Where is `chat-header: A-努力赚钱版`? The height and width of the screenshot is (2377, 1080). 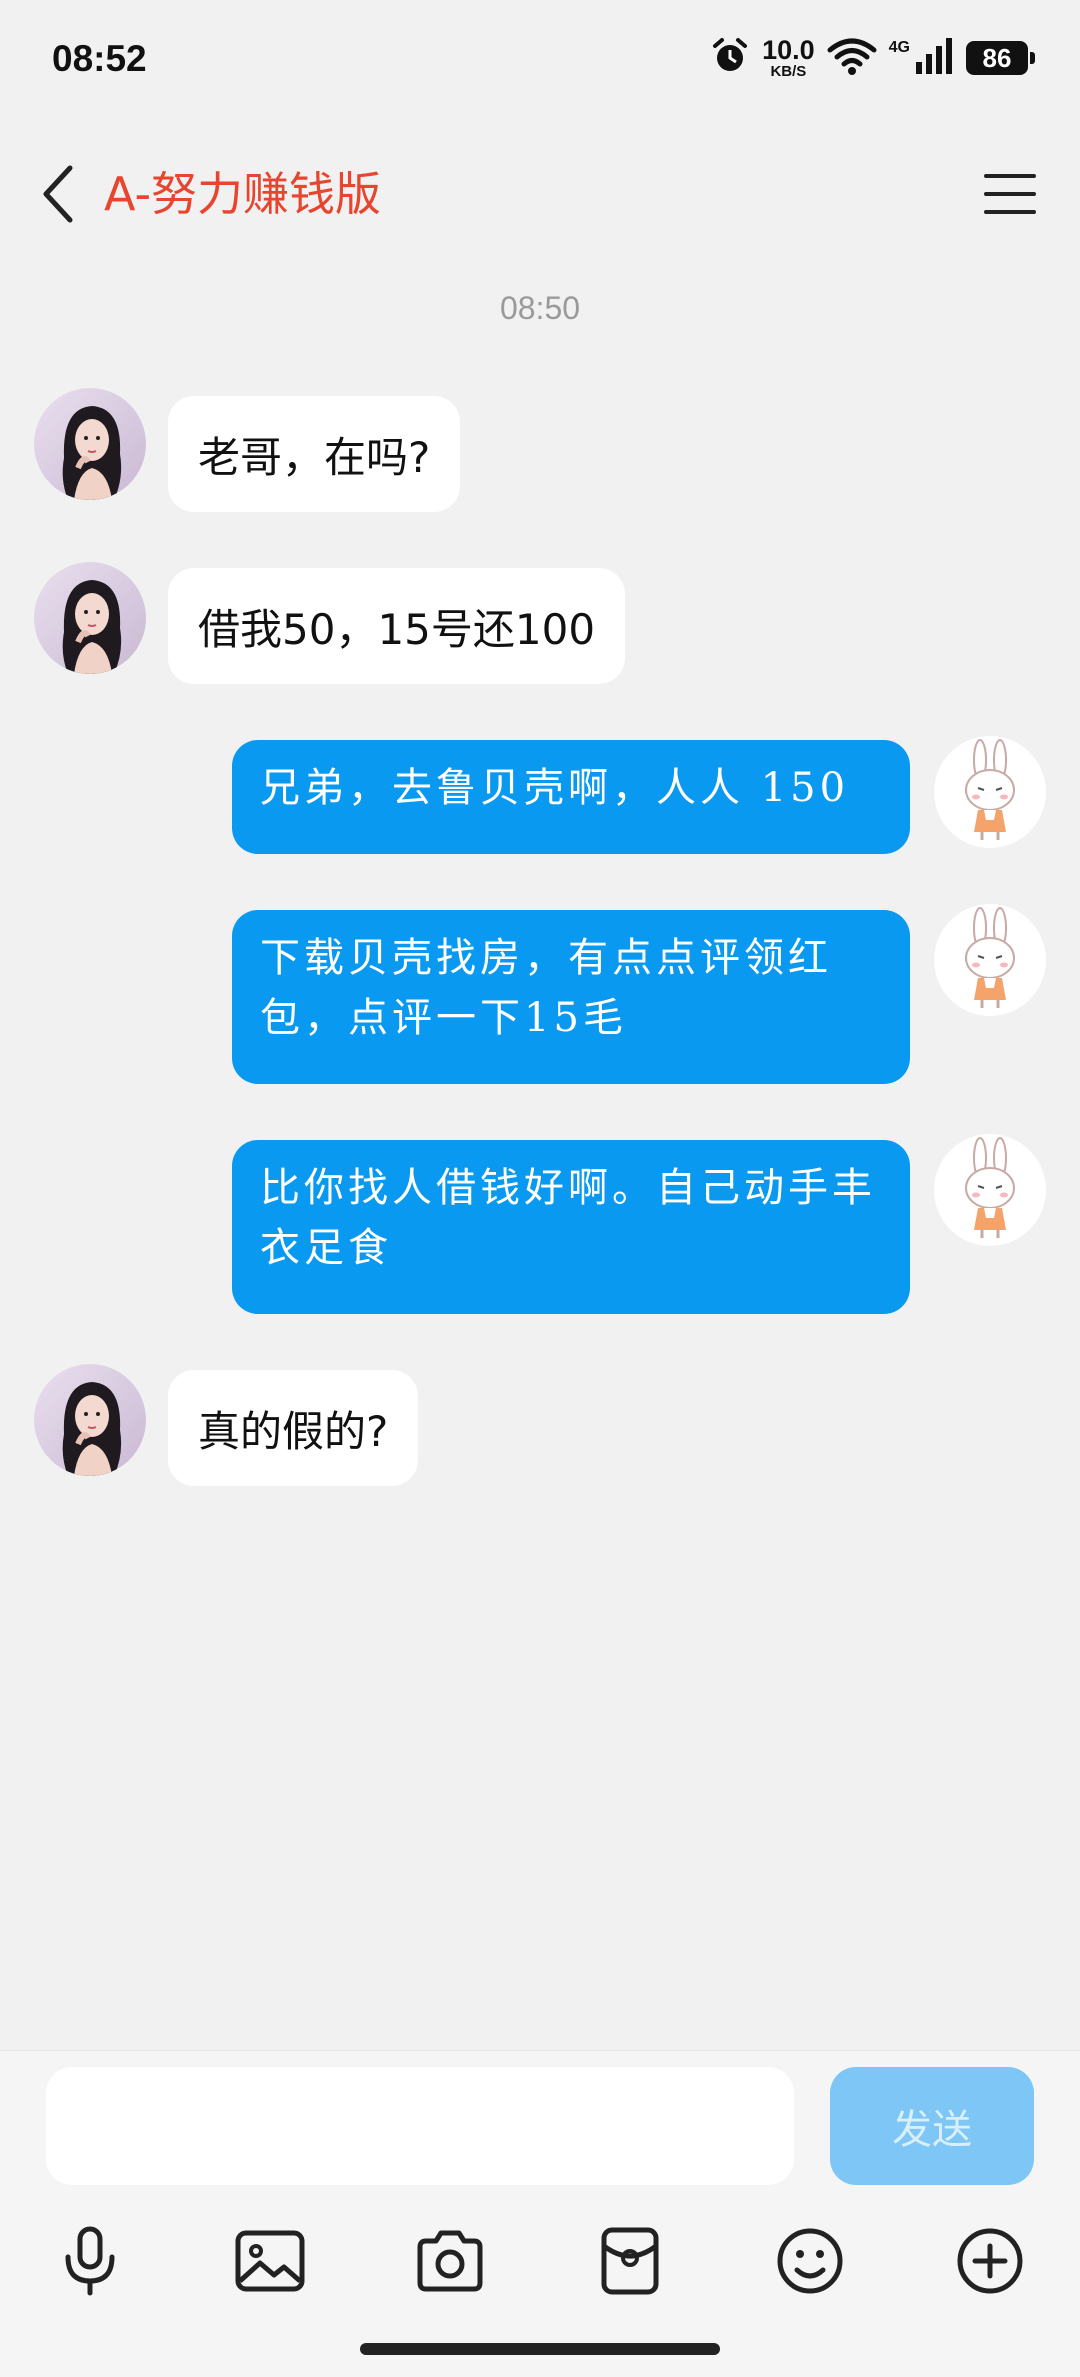
chat-header: A-努力赚钱版 is located at coordinates (540, 195).